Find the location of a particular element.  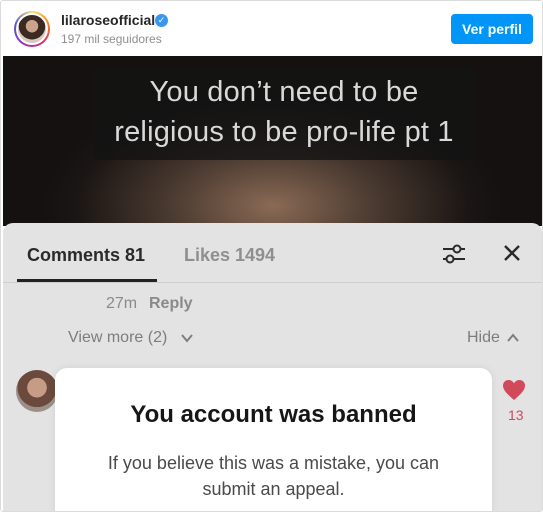

reply-button: Reply is located at coordinates (171, 304).